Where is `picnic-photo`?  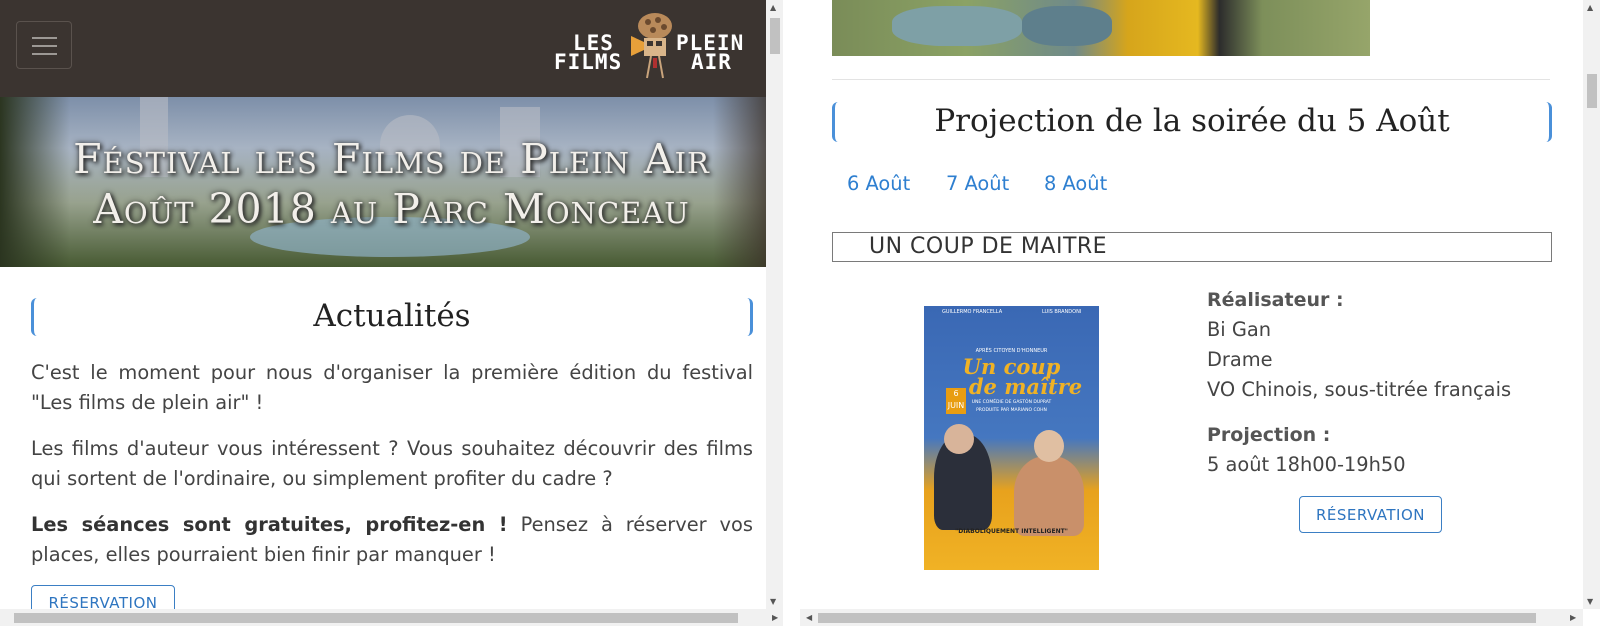 picnic-photo is located at coordinates (1101, 28).